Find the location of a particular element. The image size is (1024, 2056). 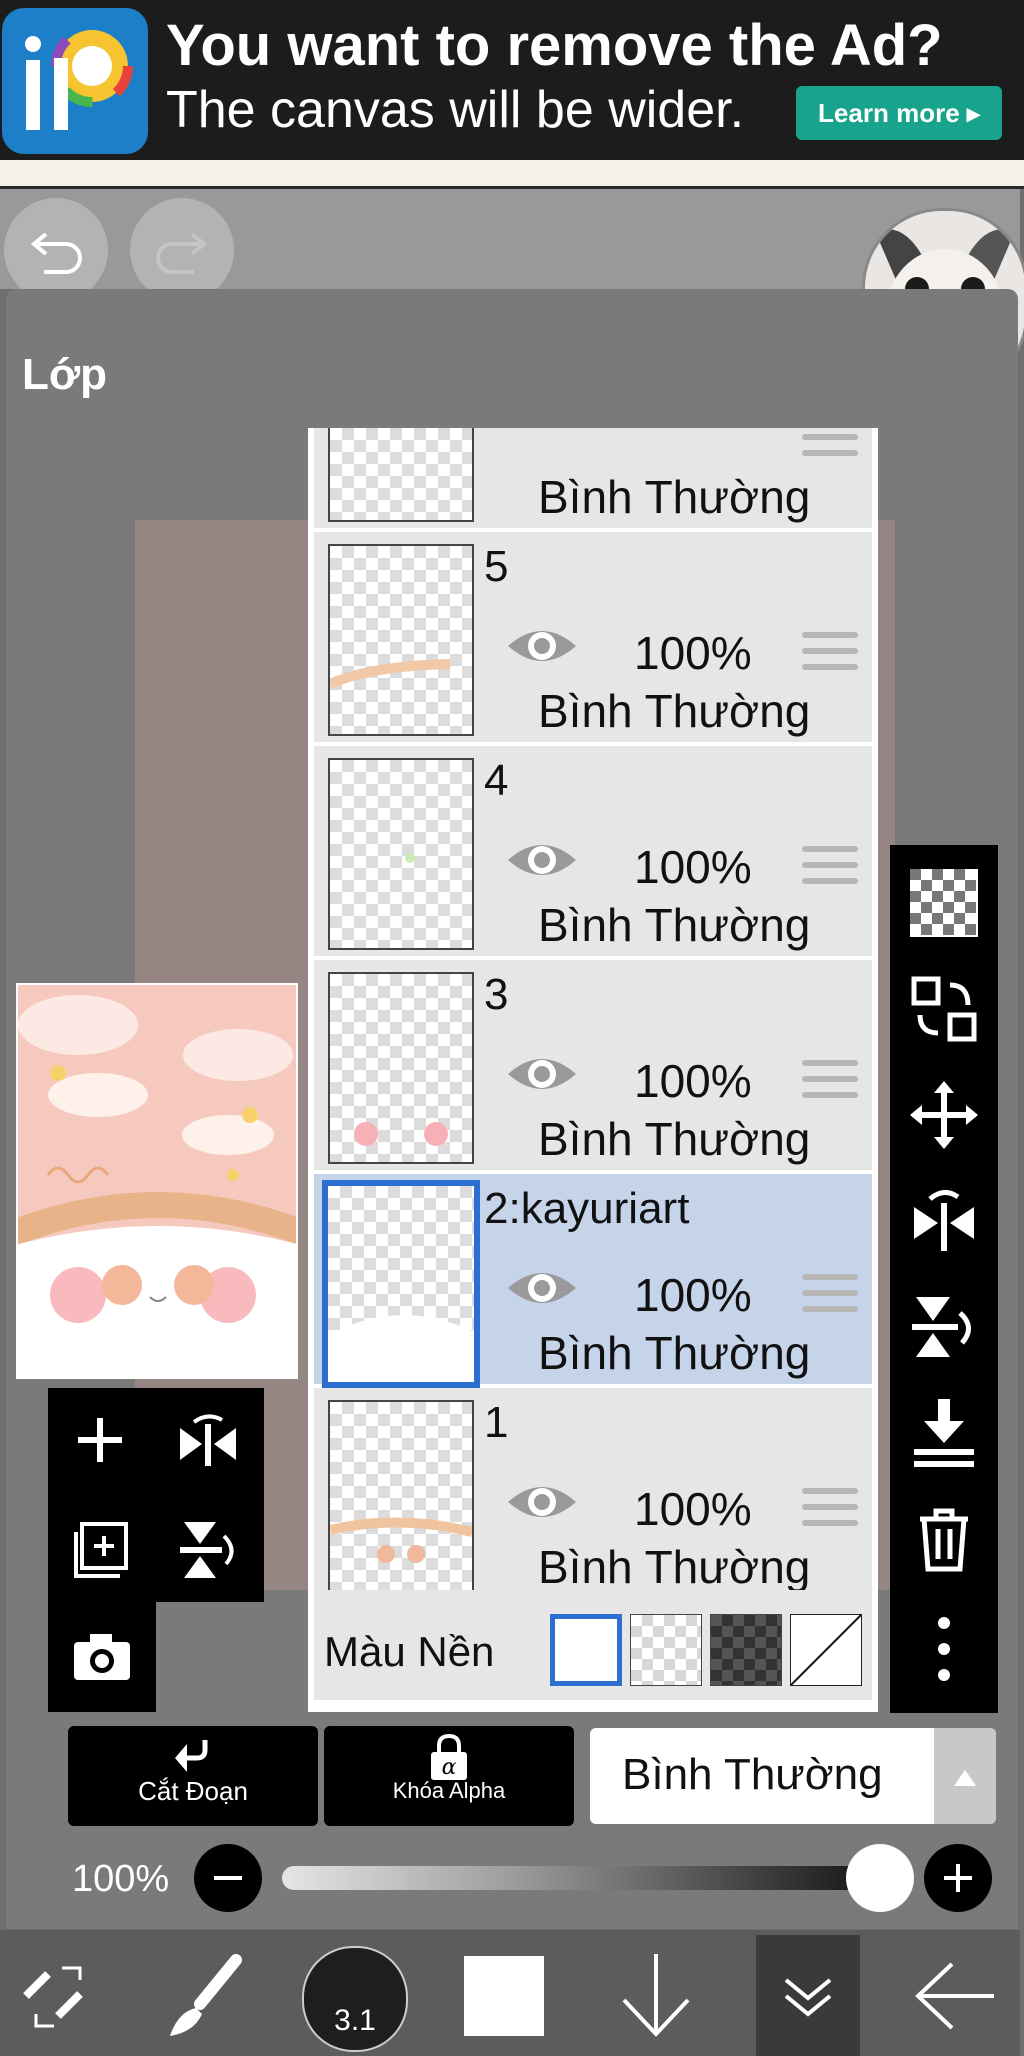

learn-more-button: Learn more ▸ is located at coordinates (899, 113).